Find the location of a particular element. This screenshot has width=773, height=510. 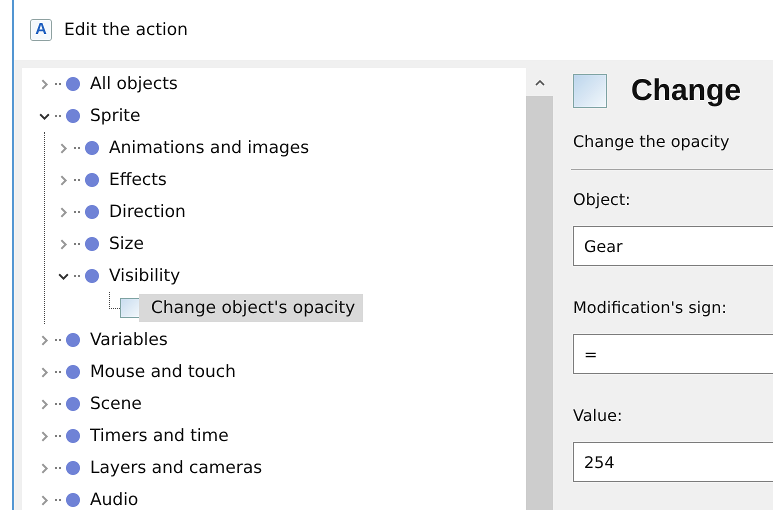

input-field: 254 is located at coordinates (673, 462).